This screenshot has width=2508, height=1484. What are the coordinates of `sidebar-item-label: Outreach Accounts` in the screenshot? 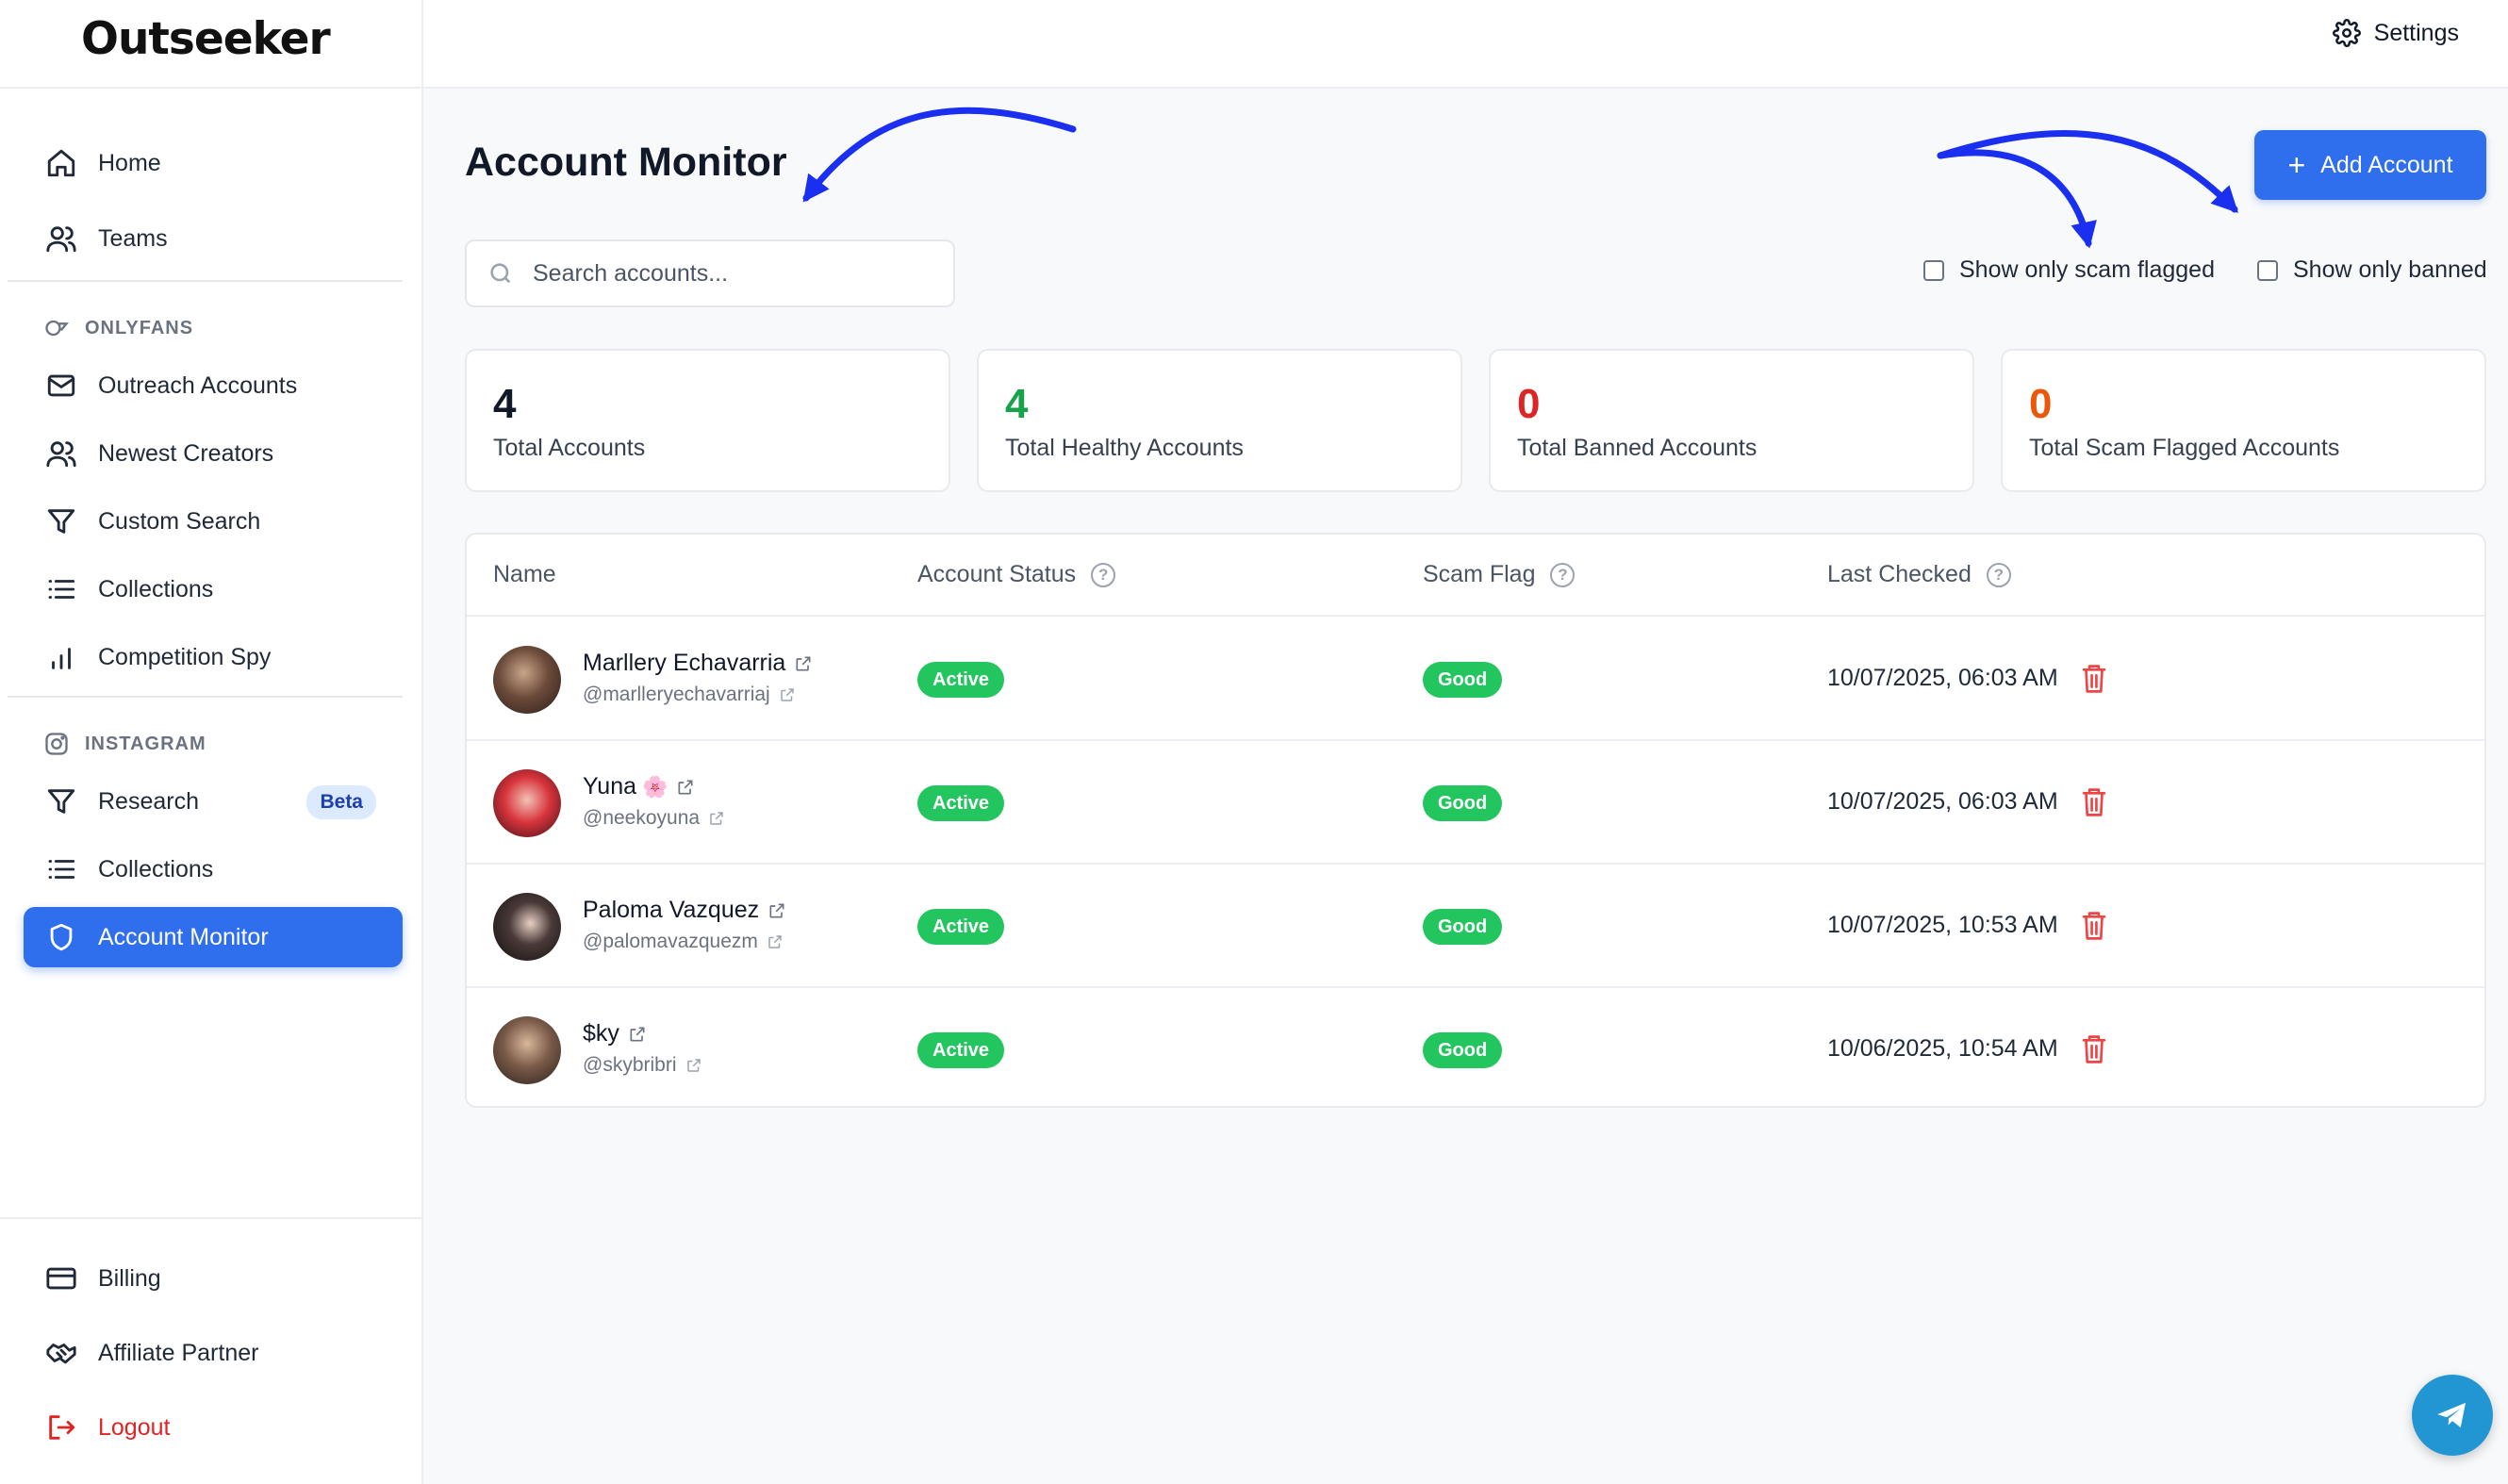 It's located at (198, 385).